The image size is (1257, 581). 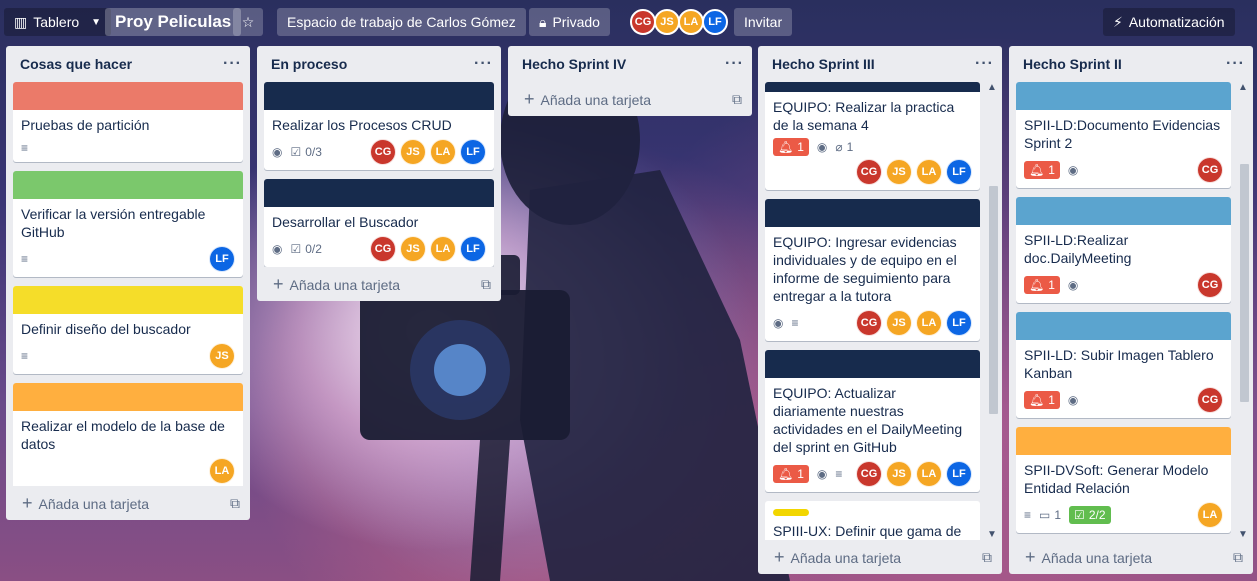 What do you see at coordinates (309, 64) in the screenshot?
I see `list-title: En proceso` at bounding box center [309, 64].